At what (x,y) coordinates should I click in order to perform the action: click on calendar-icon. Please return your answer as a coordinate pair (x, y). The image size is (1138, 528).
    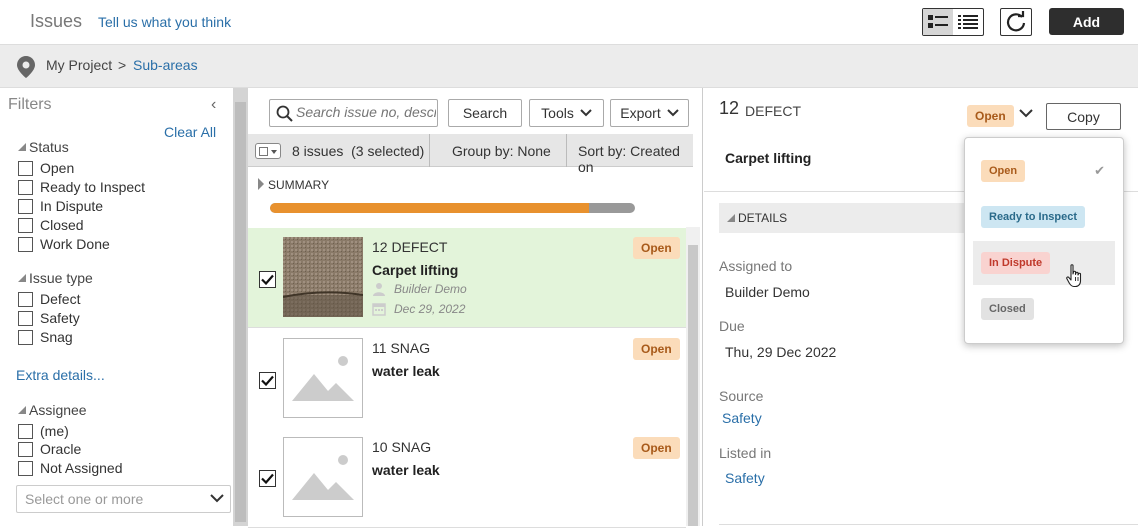
    Looking at the image, I should click on (379, 309).